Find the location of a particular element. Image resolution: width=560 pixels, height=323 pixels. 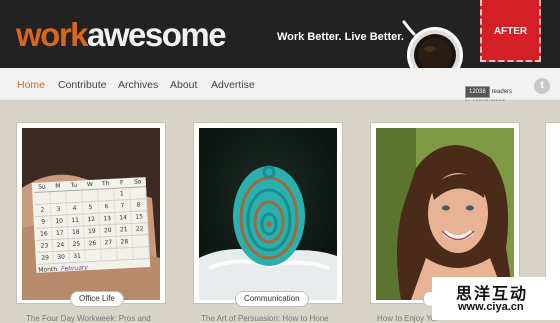

twitter-icon: t is located at coordinates (542, 86).